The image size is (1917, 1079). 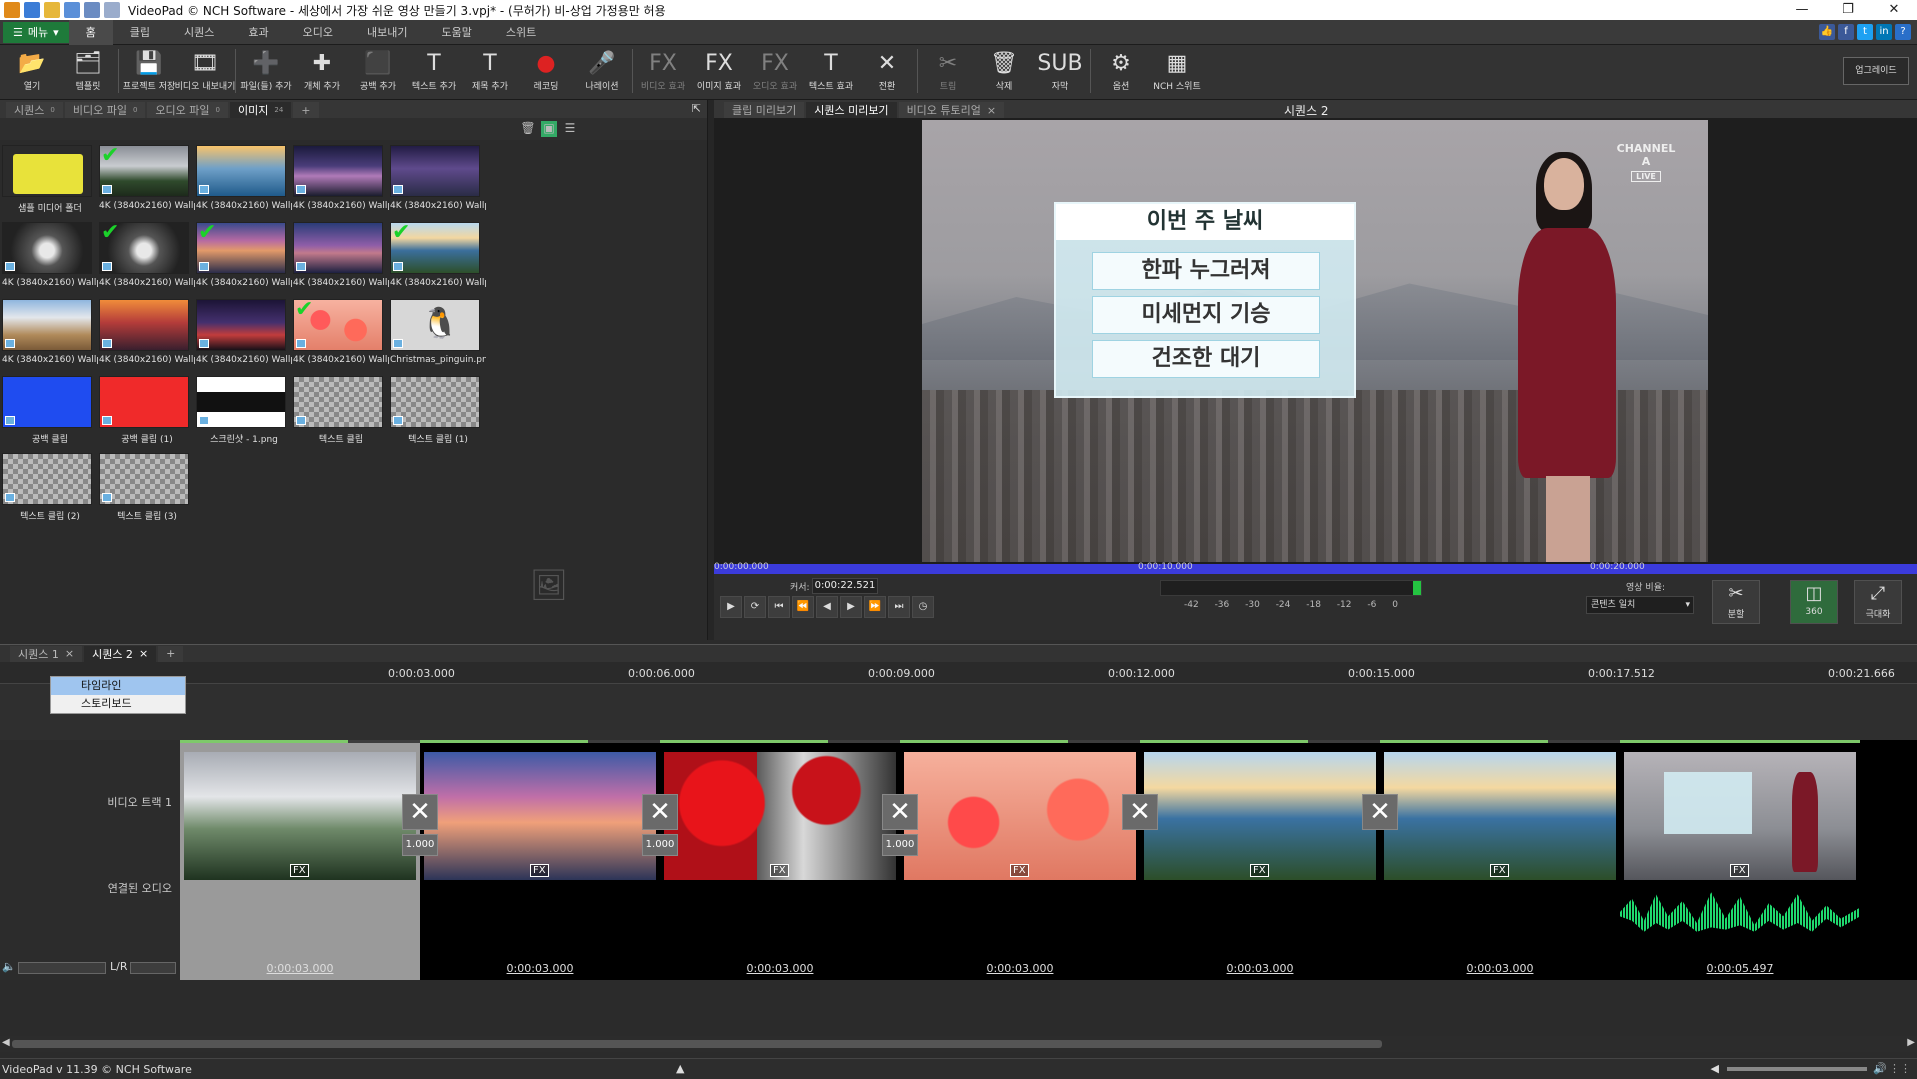 I want to click on add-folder-icon: ▣, so click(x=549, y=129).